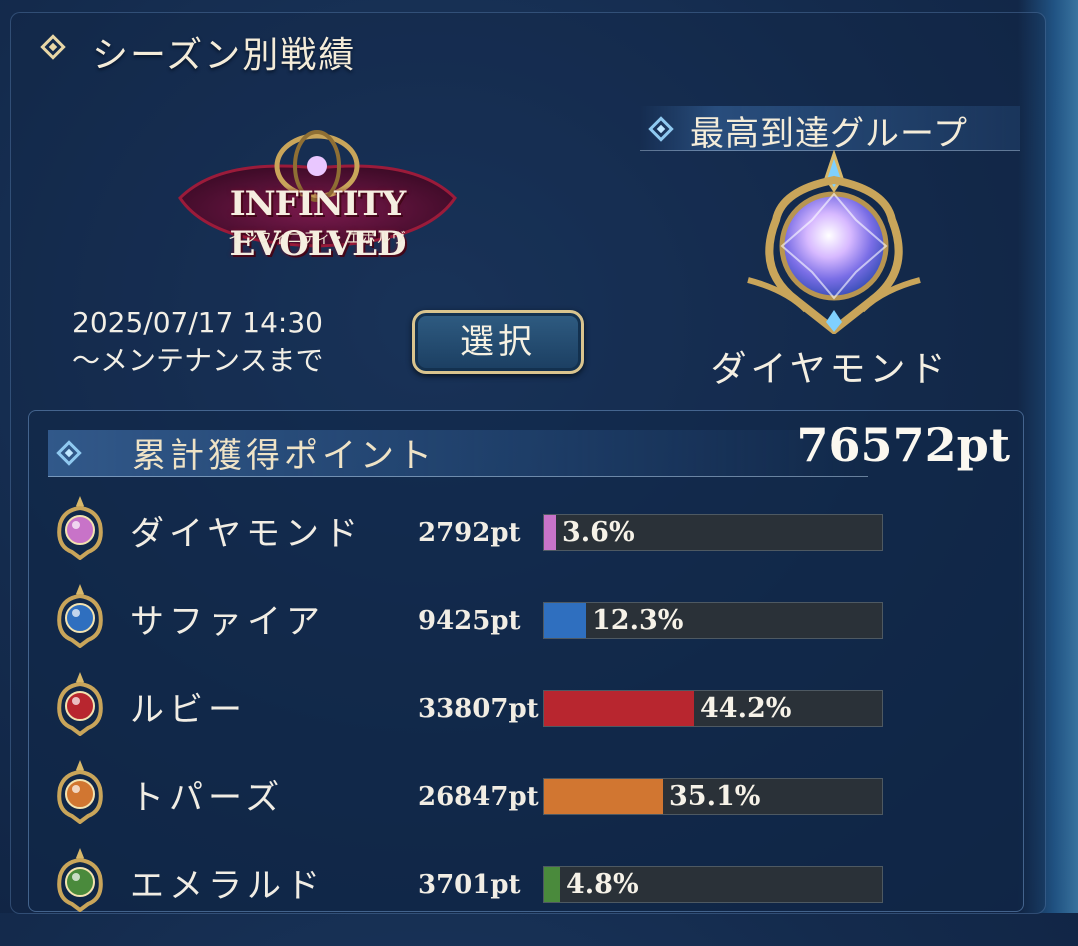 The image size is (1078, 946). Describe the element at coordinates (478, 797) in the screenshot. I see `rank-points: 26847pt` at that location.